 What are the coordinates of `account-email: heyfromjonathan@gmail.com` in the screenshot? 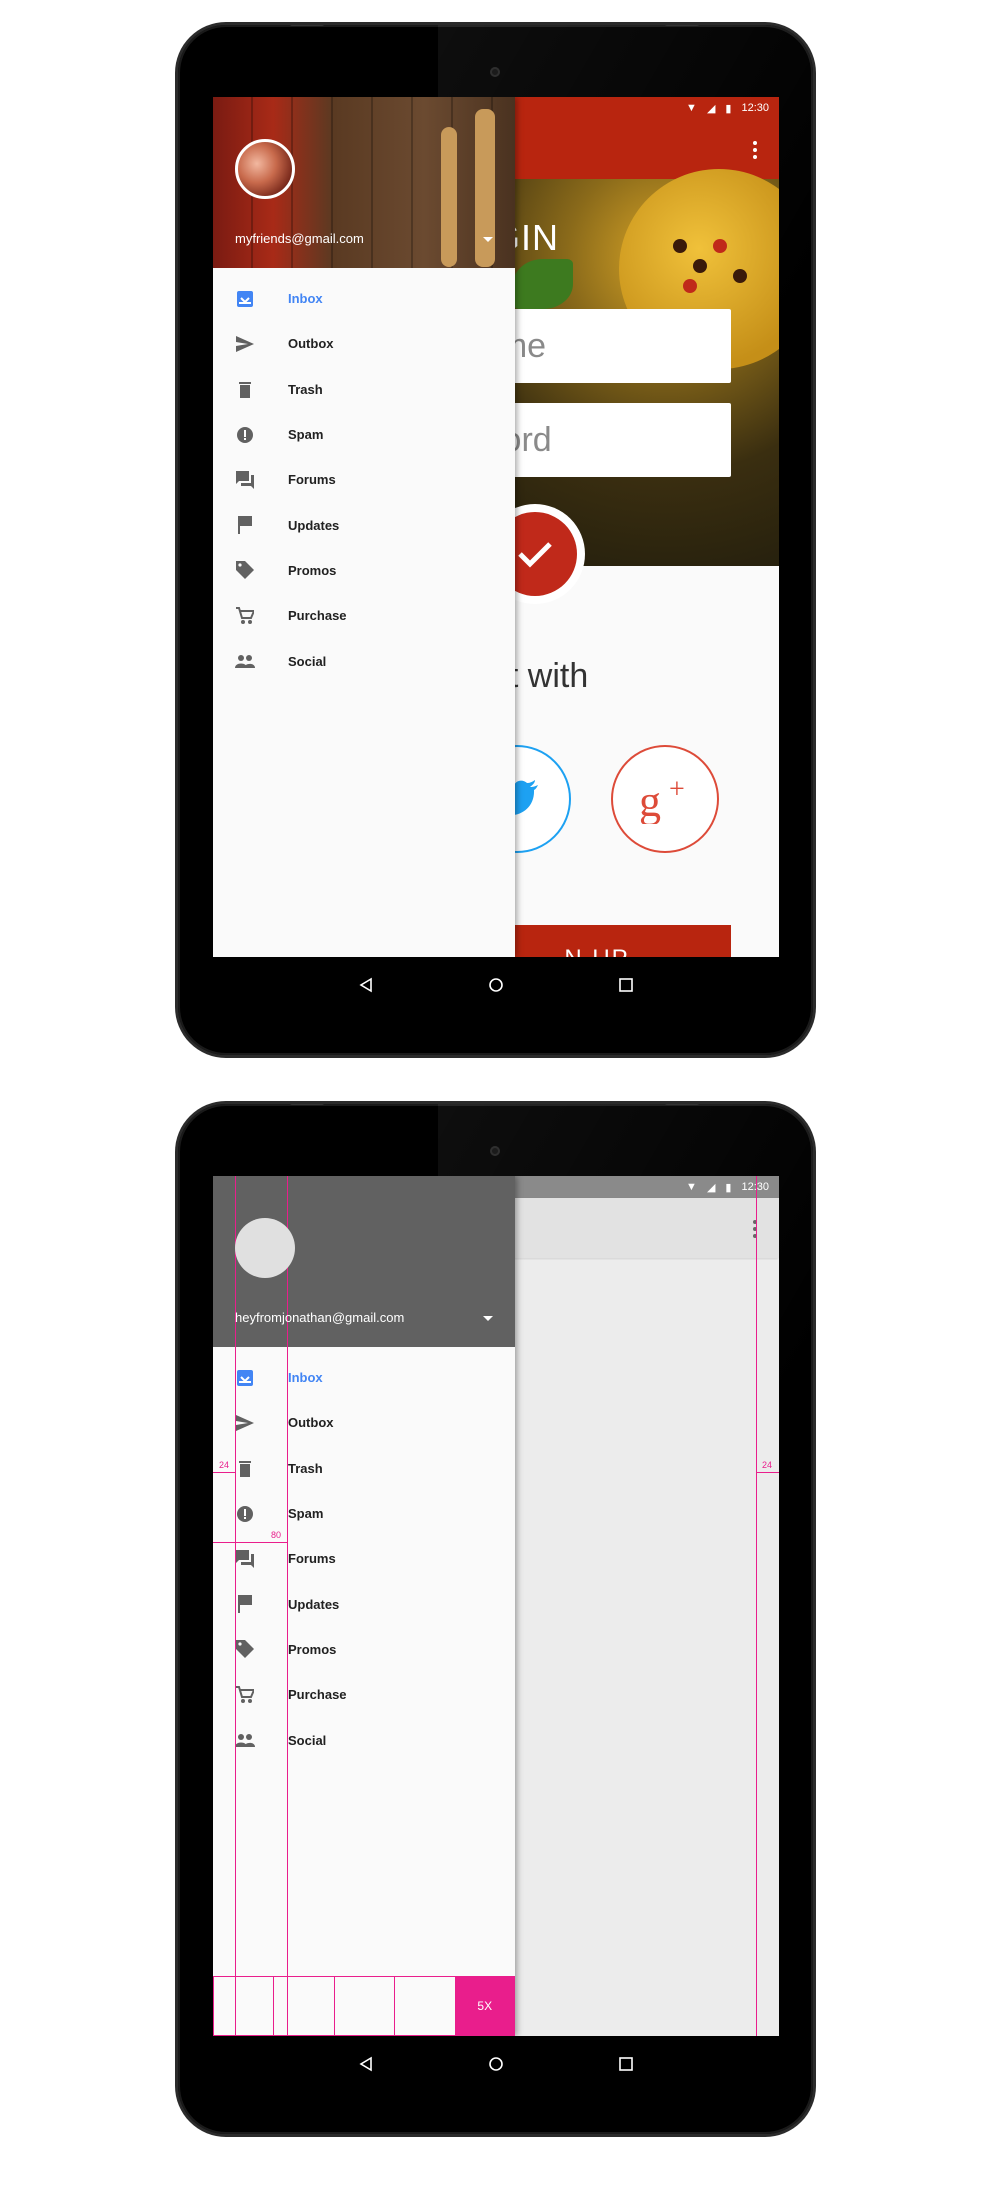 It's located at (320, 1317).